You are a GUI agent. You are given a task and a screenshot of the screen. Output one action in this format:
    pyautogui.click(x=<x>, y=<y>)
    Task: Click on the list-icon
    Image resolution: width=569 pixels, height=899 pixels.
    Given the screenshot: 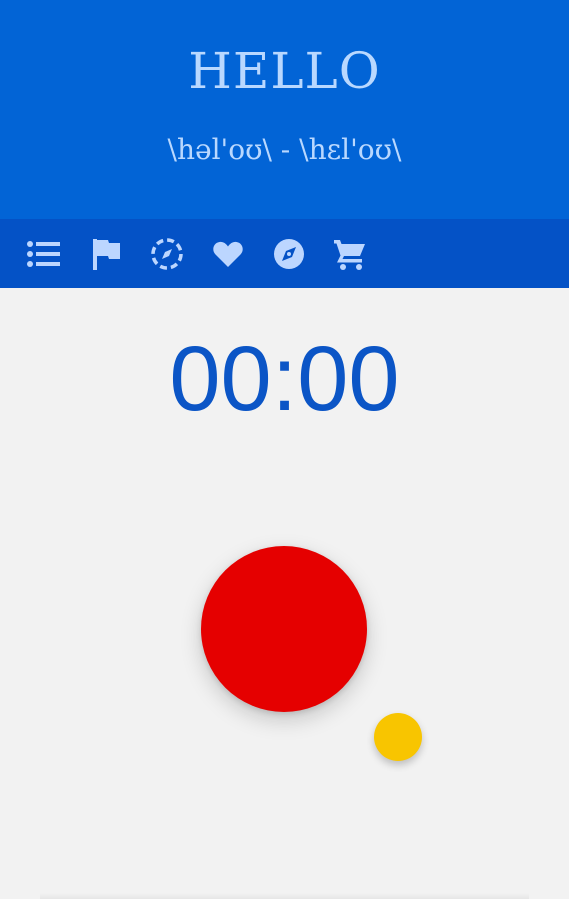 What is the action you would take?
    pyautogui.click(x=43, y=254)
    